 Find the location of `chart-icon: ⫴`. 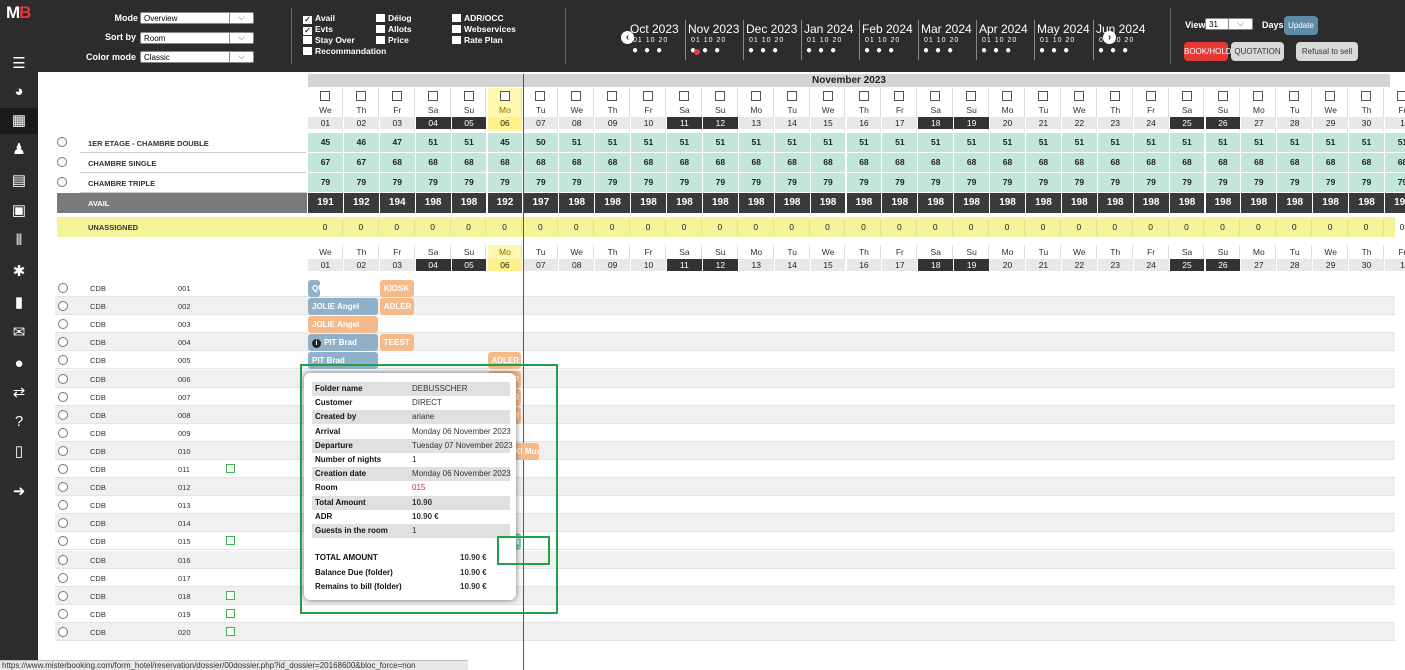

chart-icon: ⫴ is located at coordinates (19, 241).